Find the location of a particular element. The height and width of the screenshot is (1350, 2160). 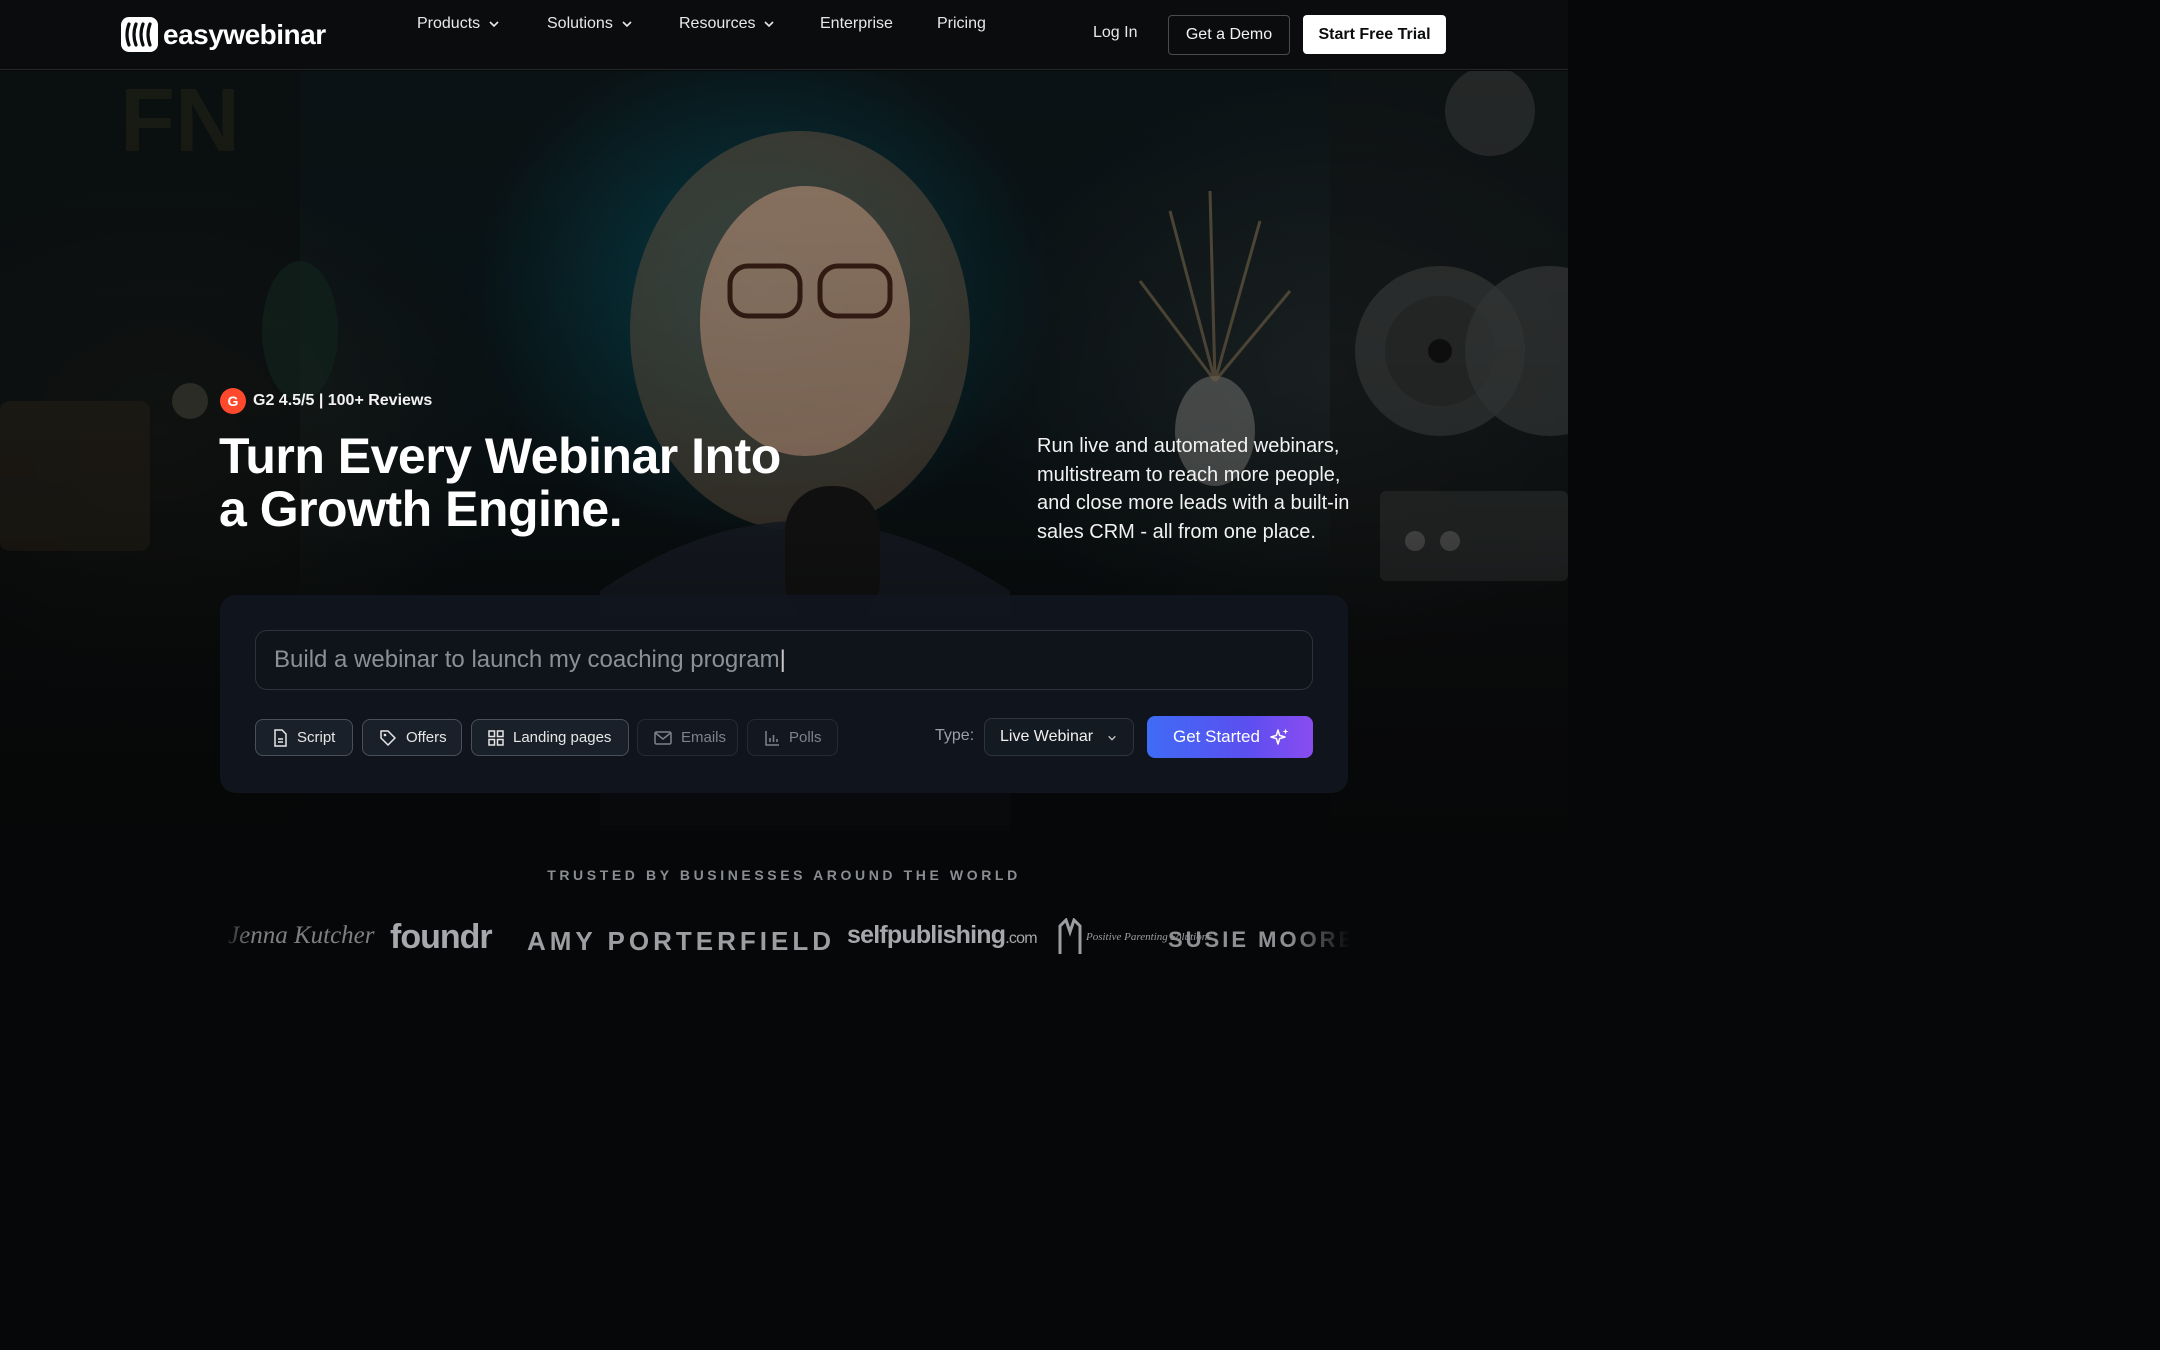

logo-selfpublishing-tld: .com is located at coordinates (1021, 938).